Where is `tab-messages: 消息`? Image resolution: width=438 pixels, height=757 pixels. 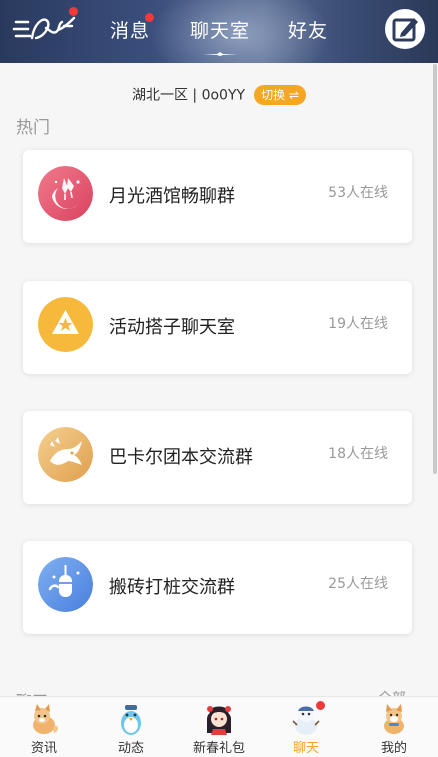
tab-messages: 消息 is located at coordinates (130, 29).